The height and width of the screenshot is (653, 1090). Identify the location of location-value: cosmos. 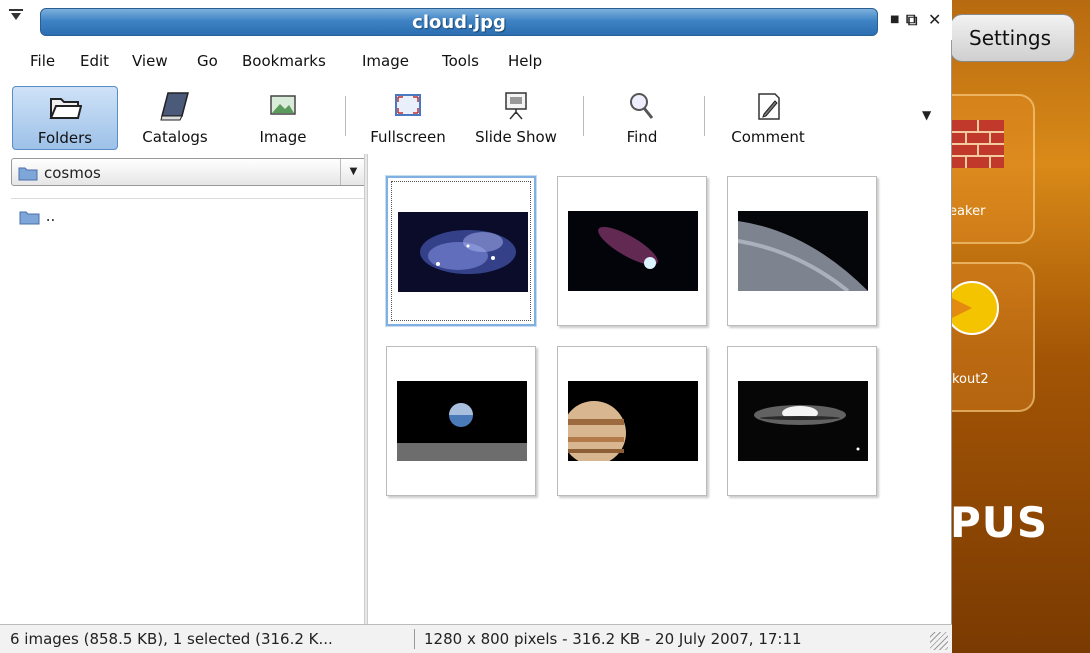
(72, 173).